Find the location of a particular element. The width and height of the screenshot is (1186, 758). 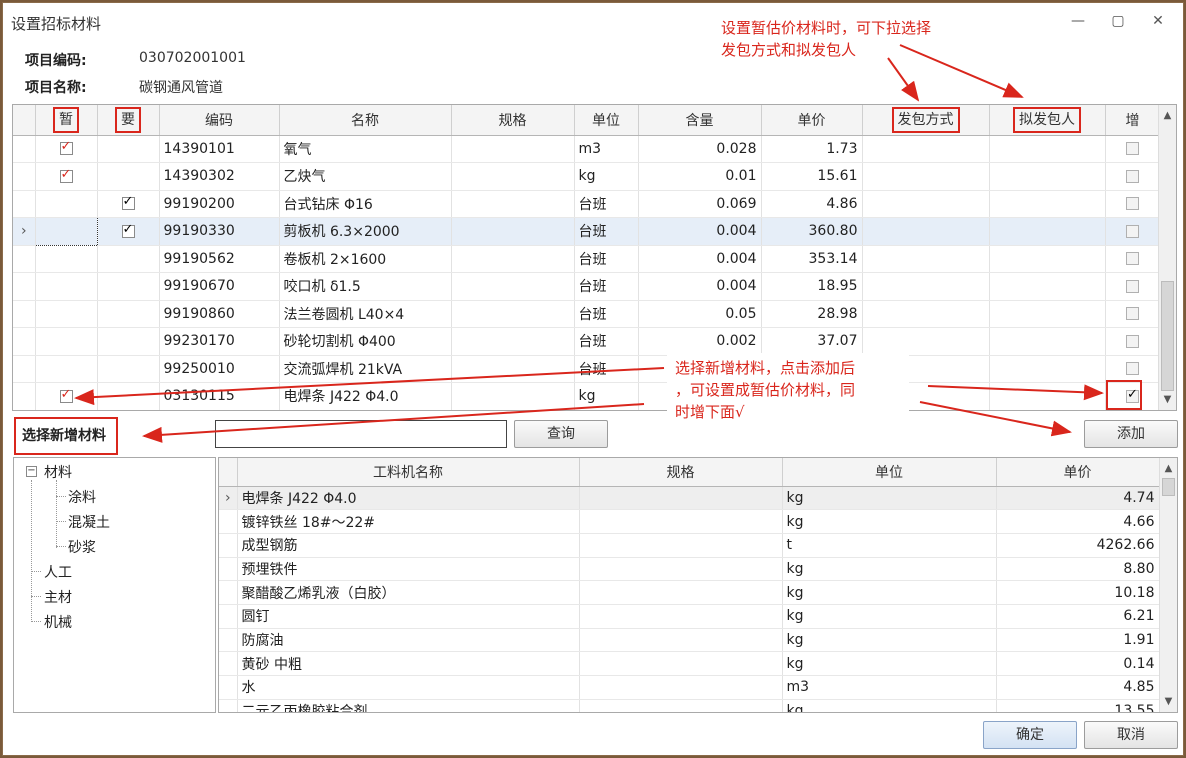

cell-code: 14390302 is located at coordinates (219, 176).